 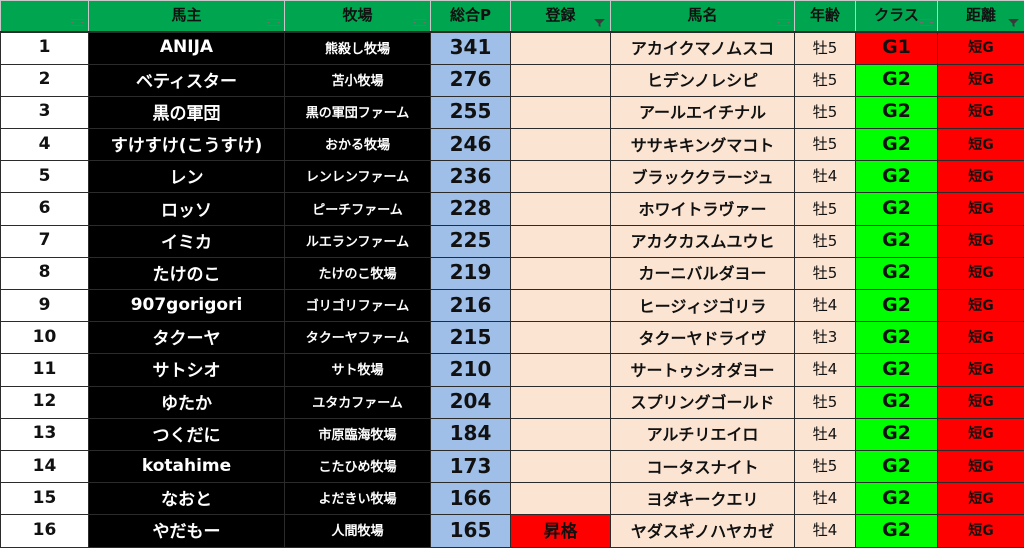 I want to click on owner-cell: レン, so click(x=186, y=177).